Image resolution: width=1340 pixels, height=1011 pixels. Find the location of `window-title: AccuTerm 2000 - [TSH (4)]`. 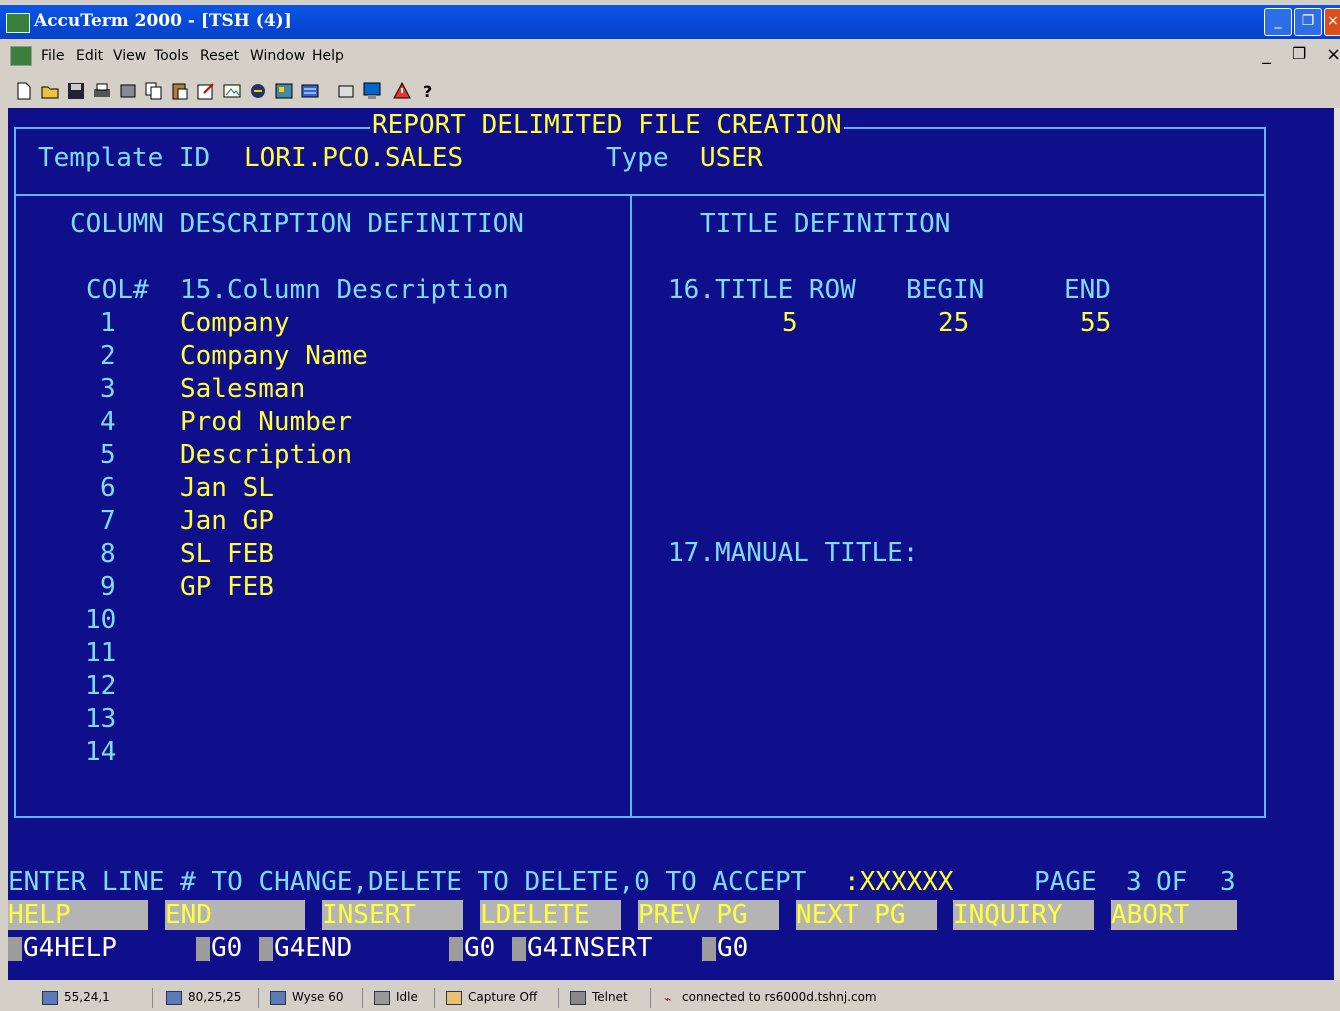

window-title: AccuTerm 2000 - [TSH (4)] is located at coordinates (163, 21).